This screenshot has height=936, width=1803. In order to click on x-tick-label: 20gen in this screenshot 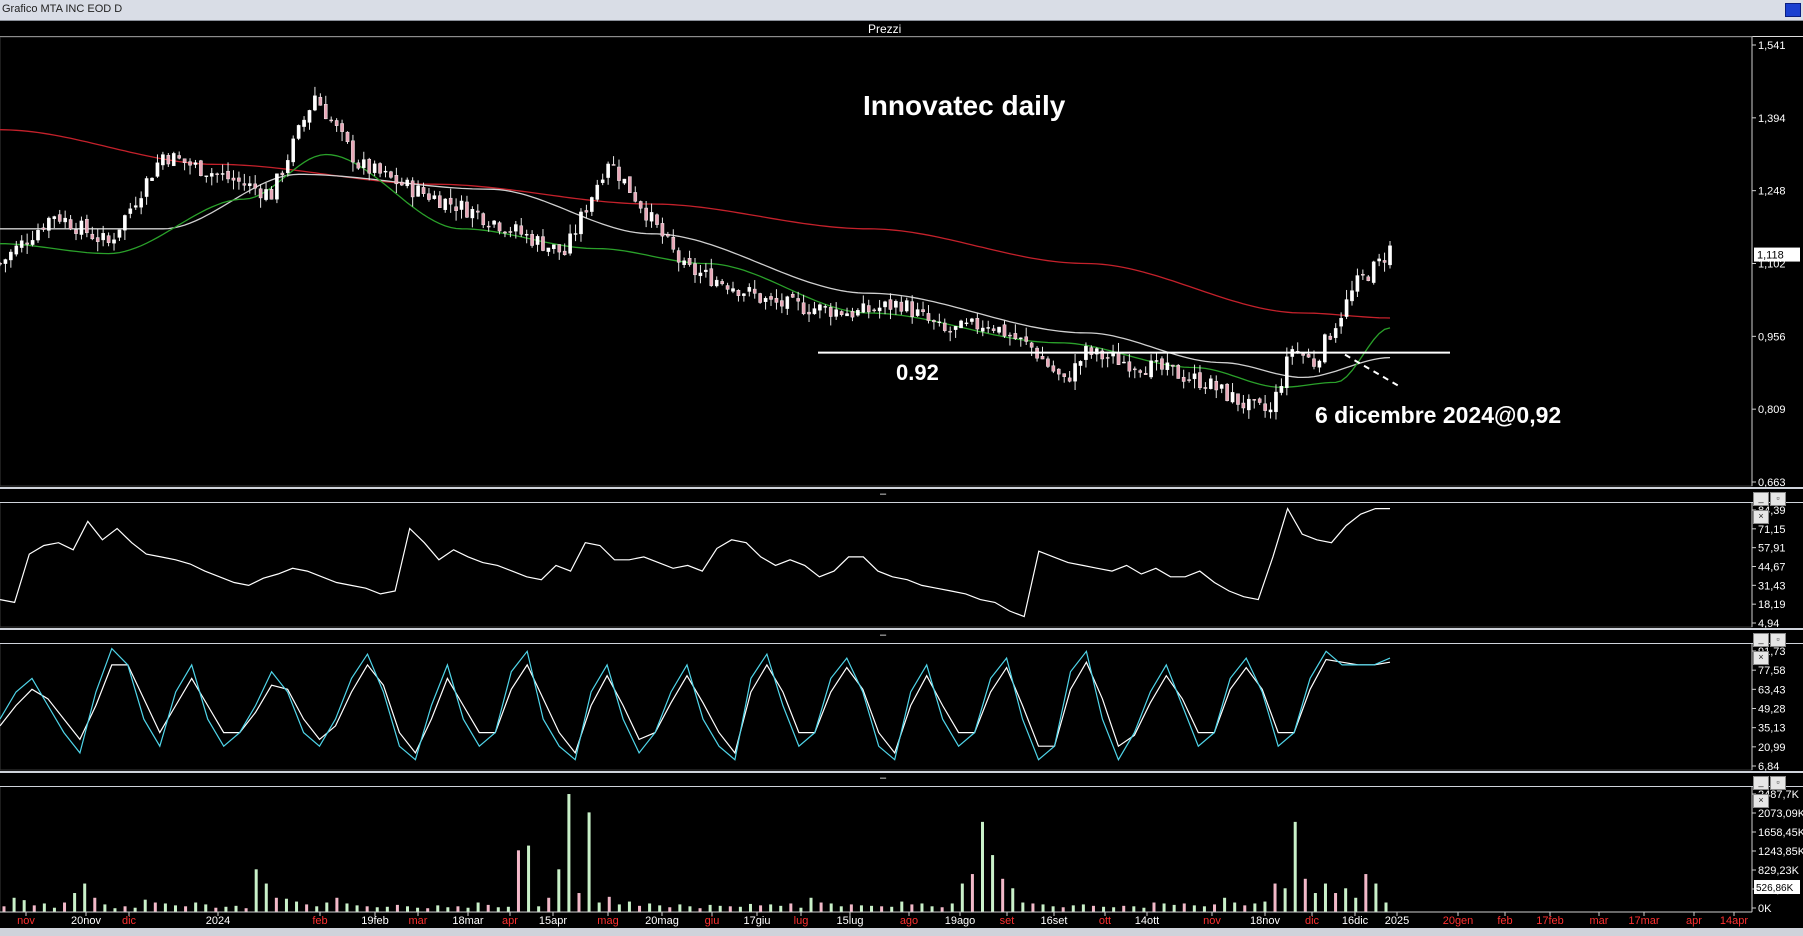, I will do `click(1458, 921)`.